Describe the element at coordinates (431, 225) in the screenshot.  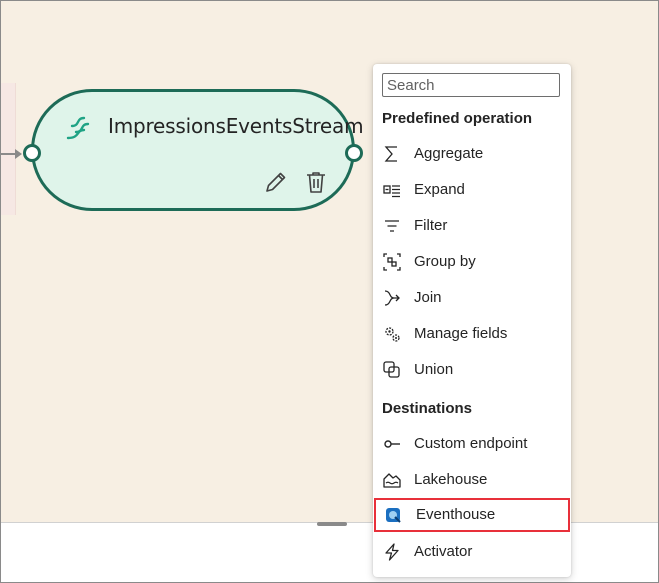
I see `menu-item-label: Filter` at that location.